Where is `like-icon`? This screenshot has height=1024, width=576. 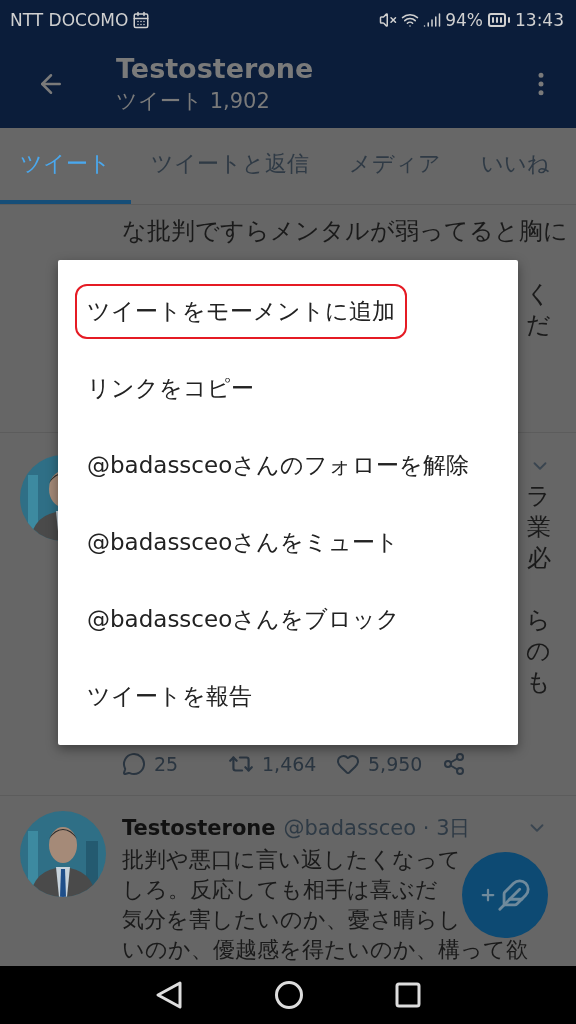 like-icon is located at coordinates (348, 764).